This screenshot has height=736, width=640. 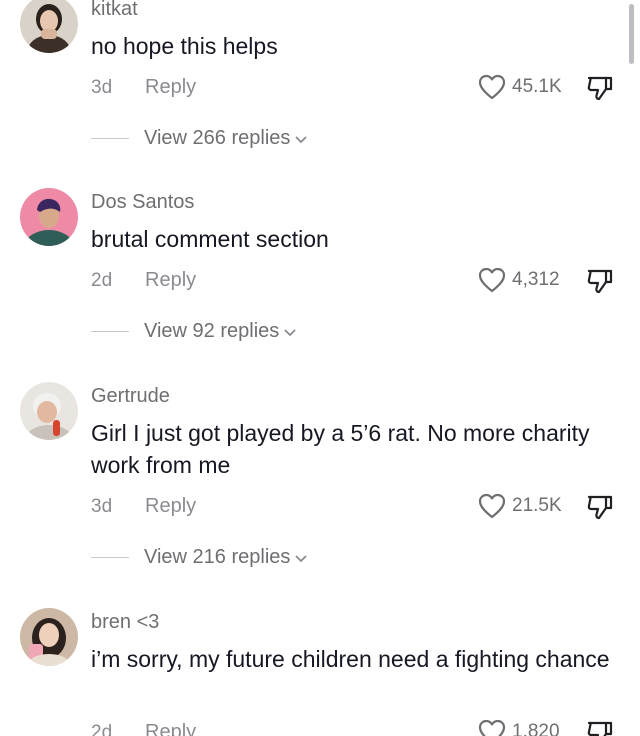 I want to click on like-count: 21.5K, so click(x=537, y=505).